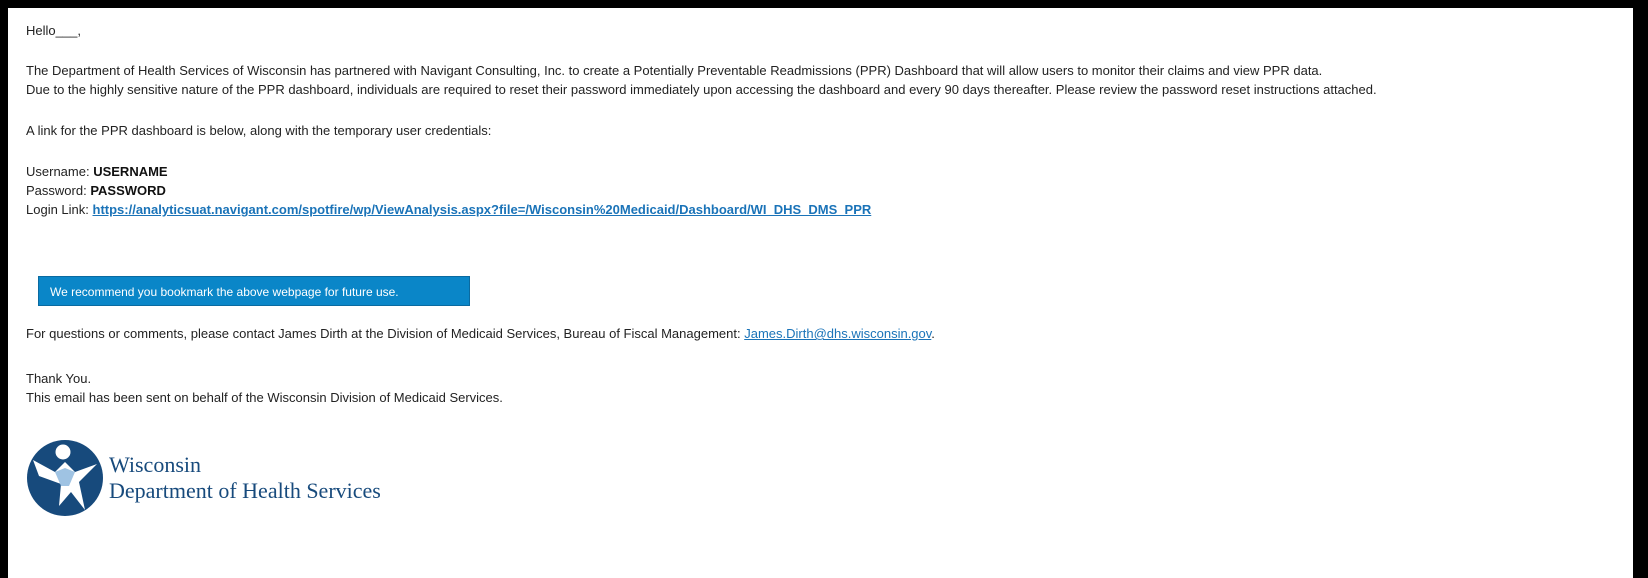  I want to click on thanks: Thank You., so click(59, 378).